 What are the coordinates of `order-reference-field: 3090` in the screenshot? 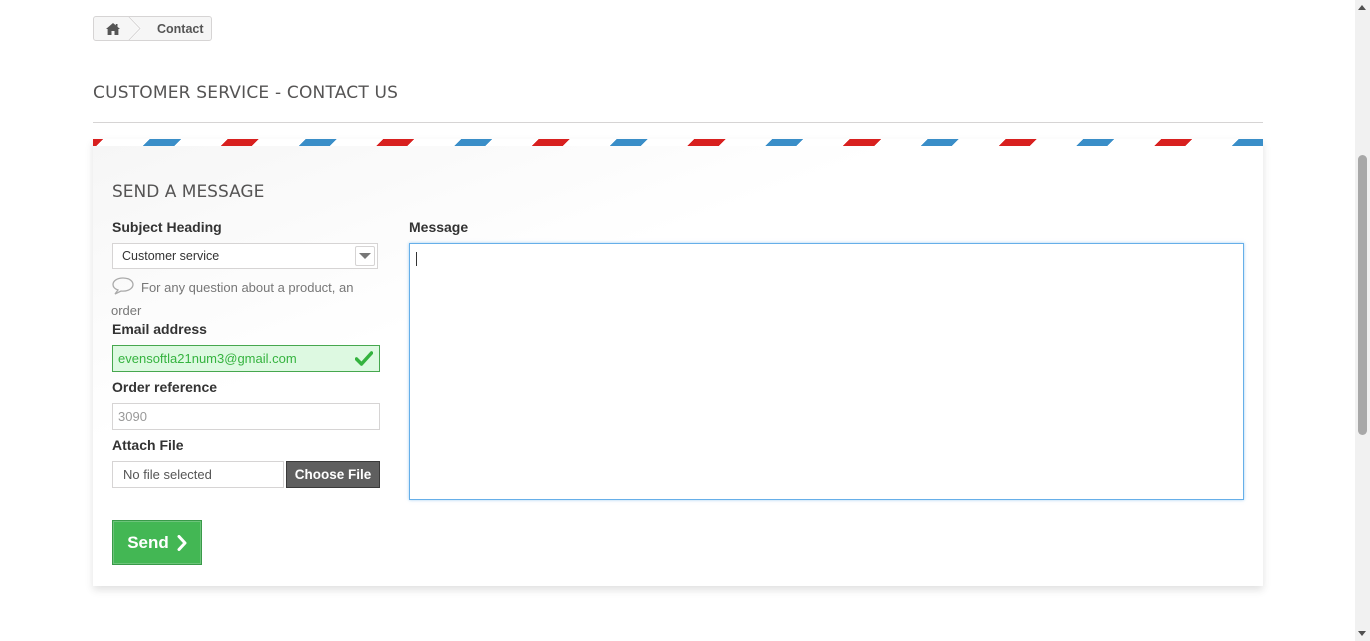 It's located at (246, 416).